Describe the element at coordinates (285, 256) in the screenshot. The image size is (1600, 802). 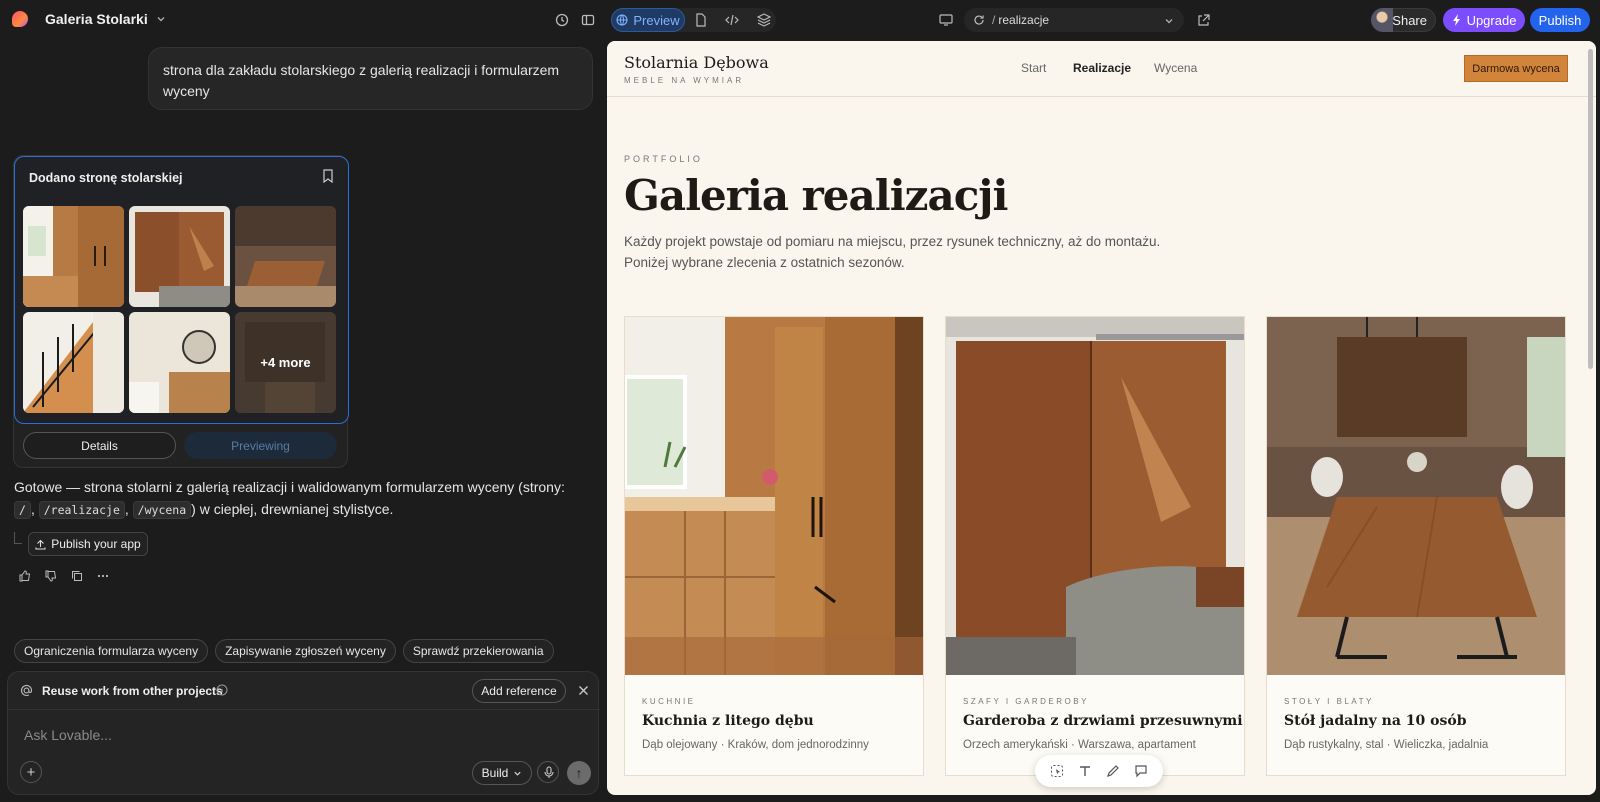
I see `thumbnail-dining-table` at that location.